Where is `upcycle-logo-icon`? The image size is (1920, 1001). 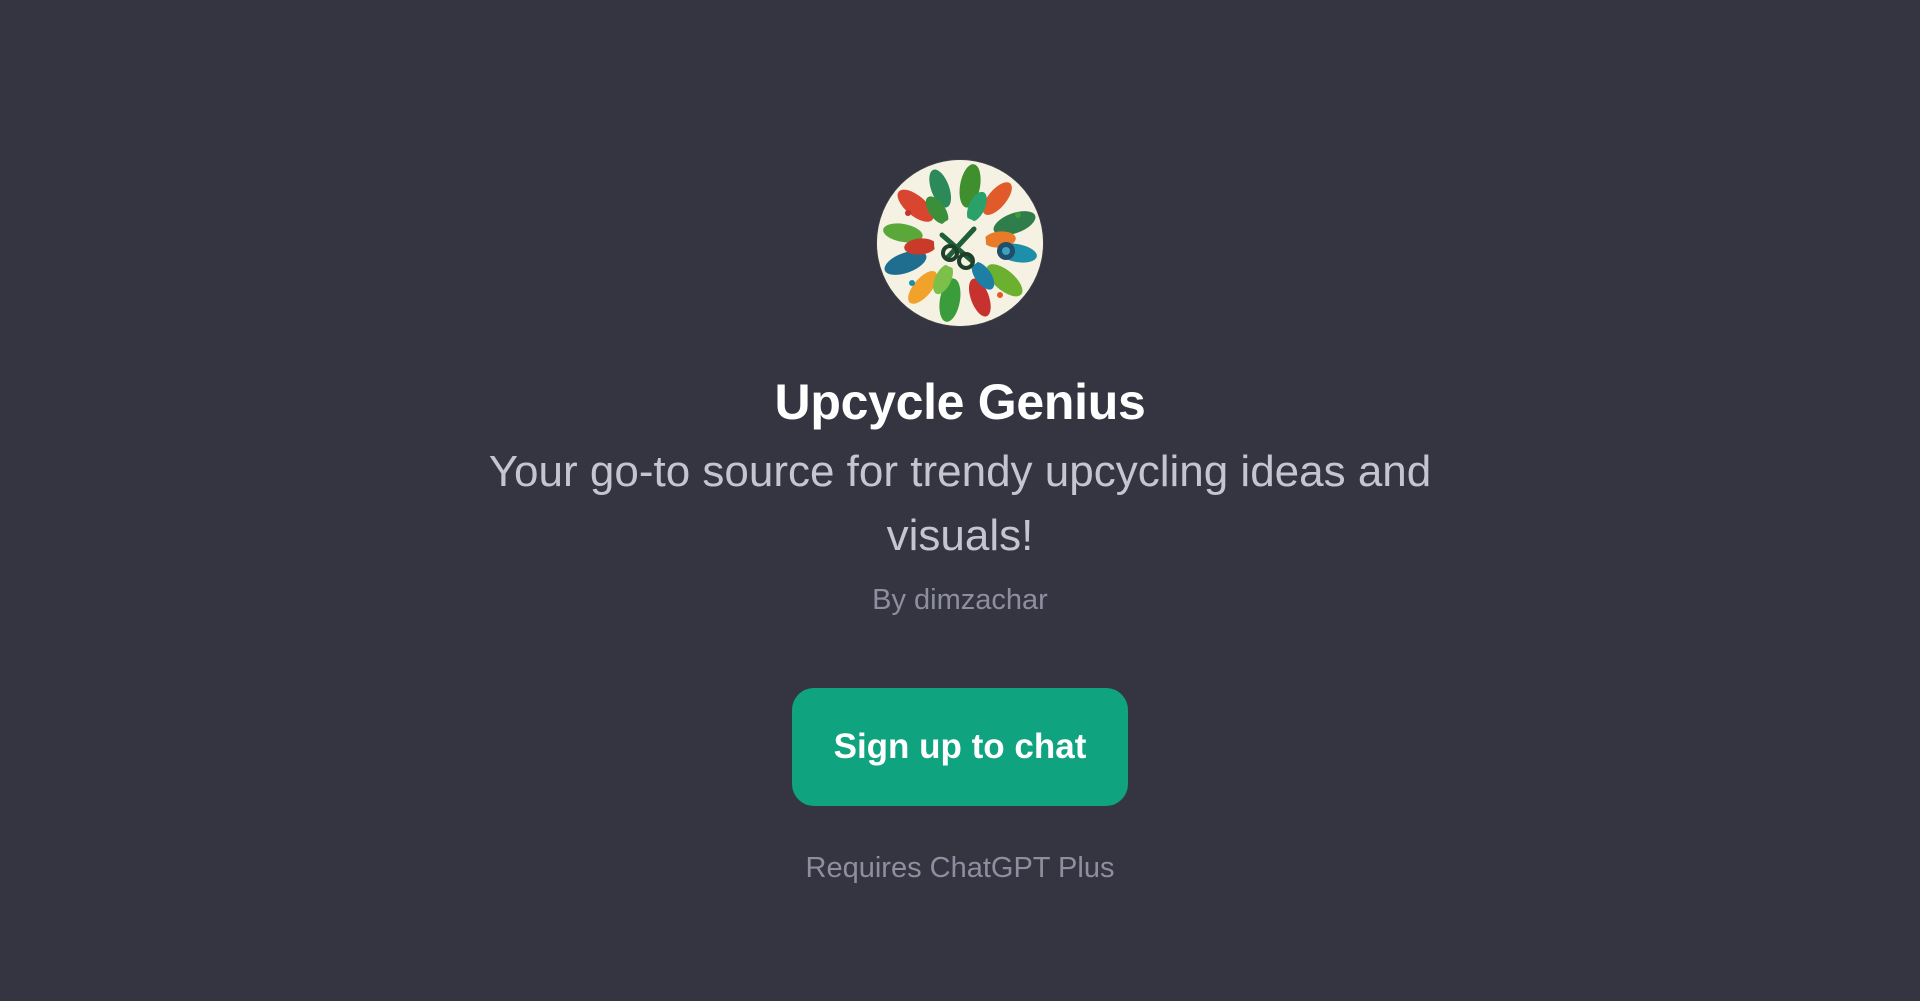
upcycle-logo-icon is located at coordinates (960, 243).